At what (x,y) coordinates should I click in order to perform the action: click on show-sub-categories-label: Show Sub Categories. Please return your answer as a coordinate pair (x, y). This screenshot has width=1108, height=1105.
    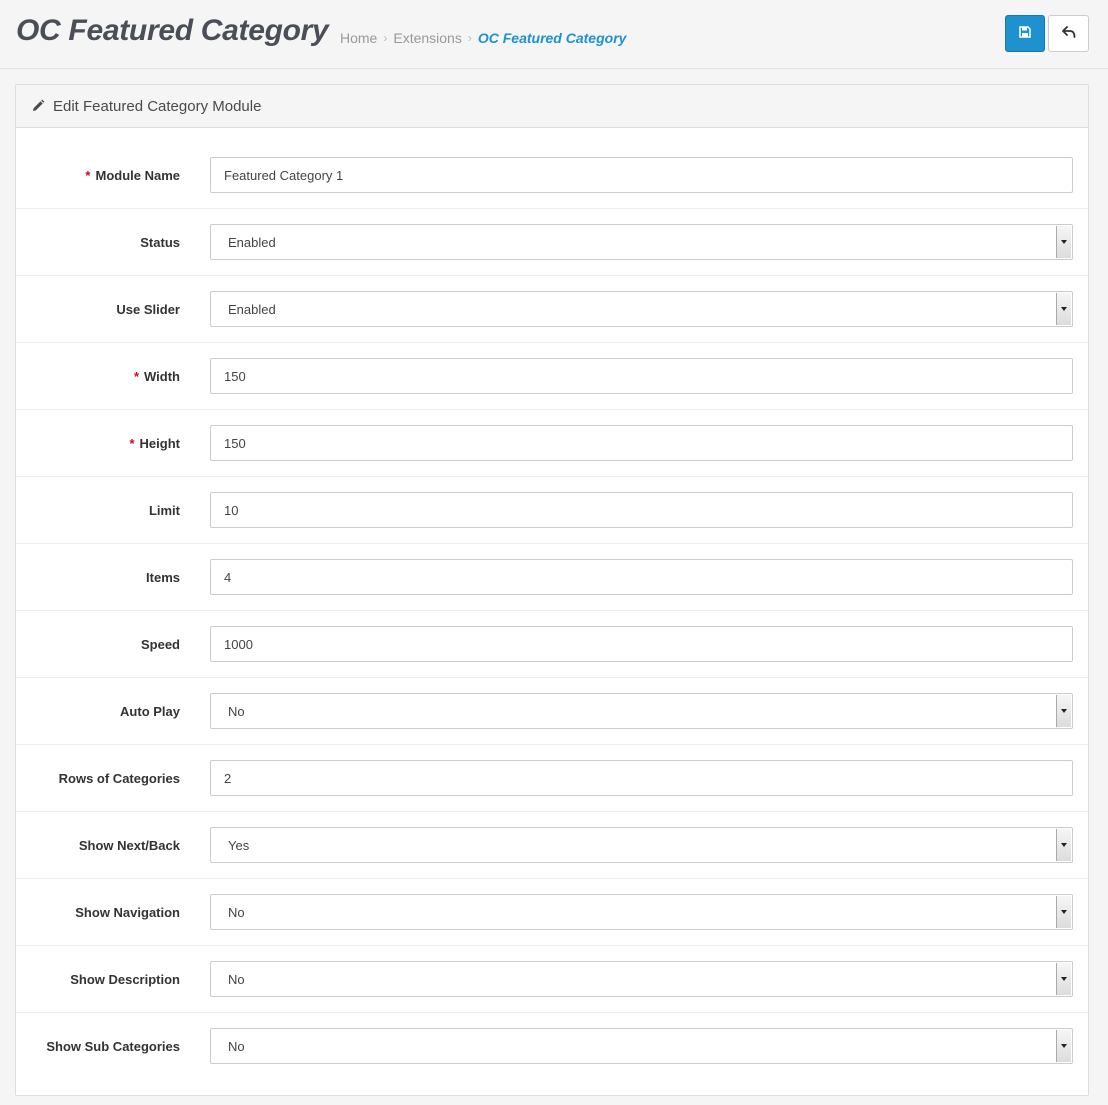
    Looking at the image, I should click on (113, 1046).